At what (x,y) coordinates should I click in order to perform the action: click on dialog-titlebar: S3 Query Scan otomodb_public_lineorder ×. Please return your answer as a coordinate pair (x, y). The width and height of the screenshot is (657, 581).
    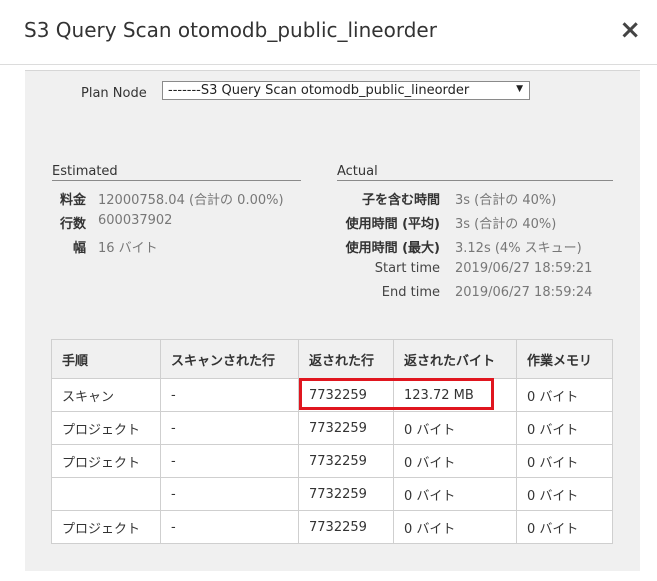
    Looking at the image, I should click on (328, 32).